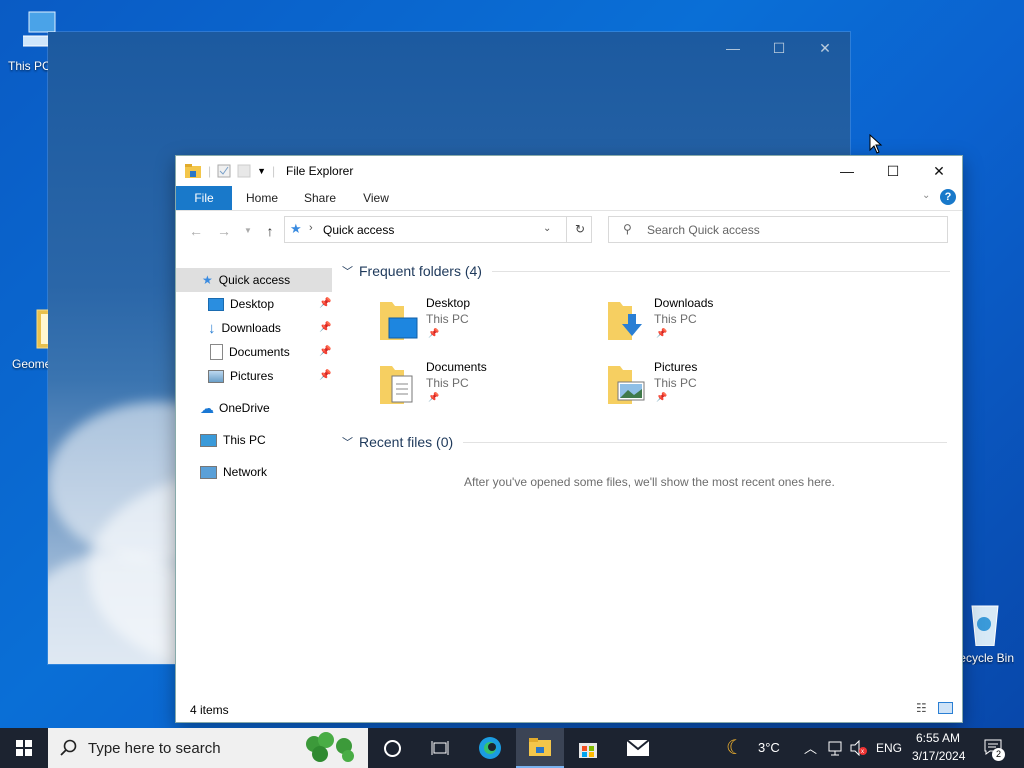 The image size is (1024, 768). I want to click on search-icon: ⚲, so click(627, 229).